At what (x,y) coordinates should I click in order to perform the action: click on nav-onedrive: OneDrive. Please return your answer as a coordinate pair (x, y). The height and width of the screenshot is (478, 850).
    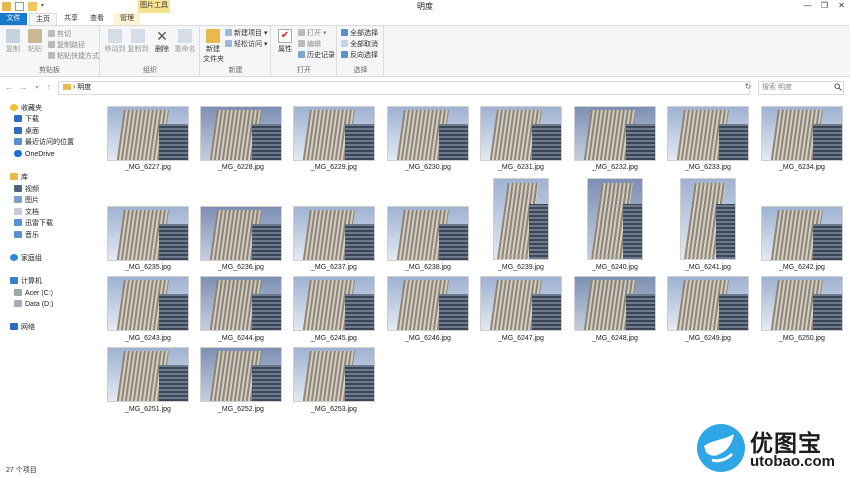
    Looking at the image, I should click on (34, 155).